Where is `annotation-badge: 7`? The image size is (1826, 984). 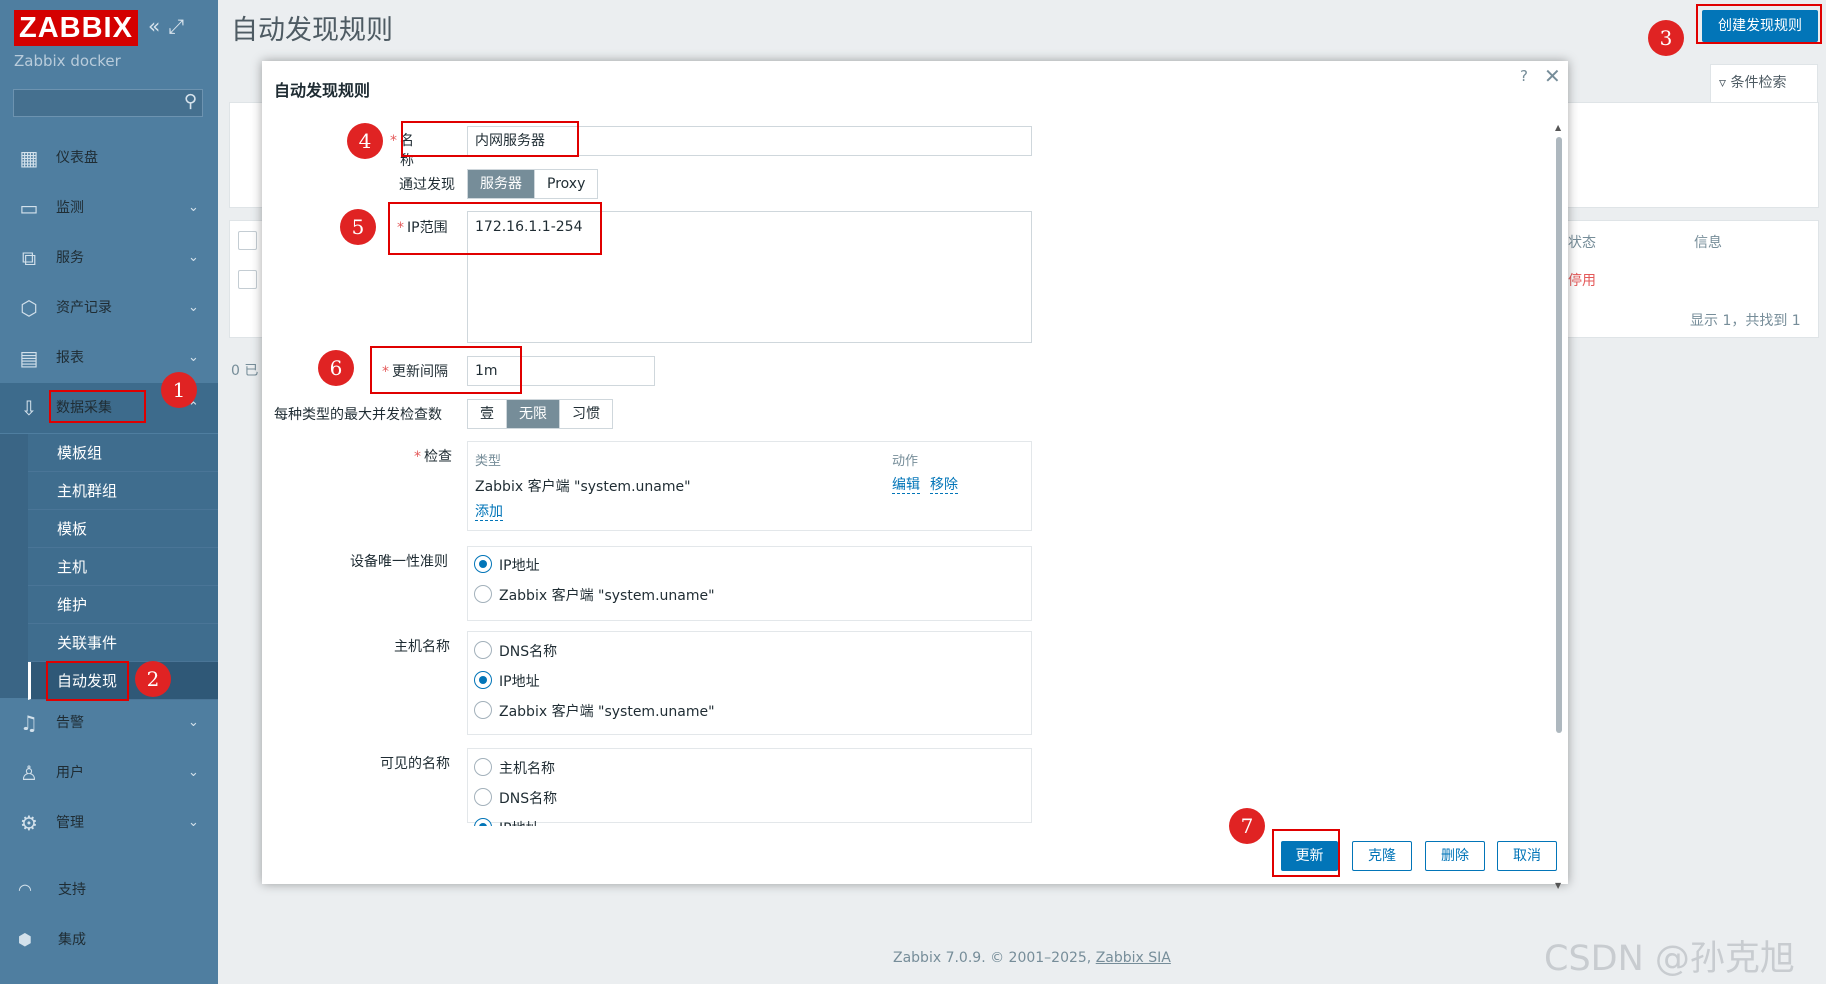 annotation-badge: 7 is located at coordinates (1247, 826).